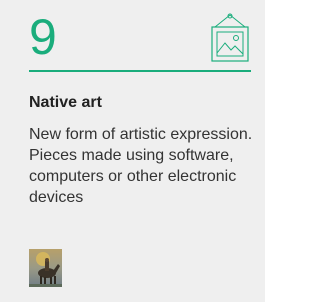  Describe the element at coordinates (65, 102) in the screenshot. I see `category-title: Native art` at that location.